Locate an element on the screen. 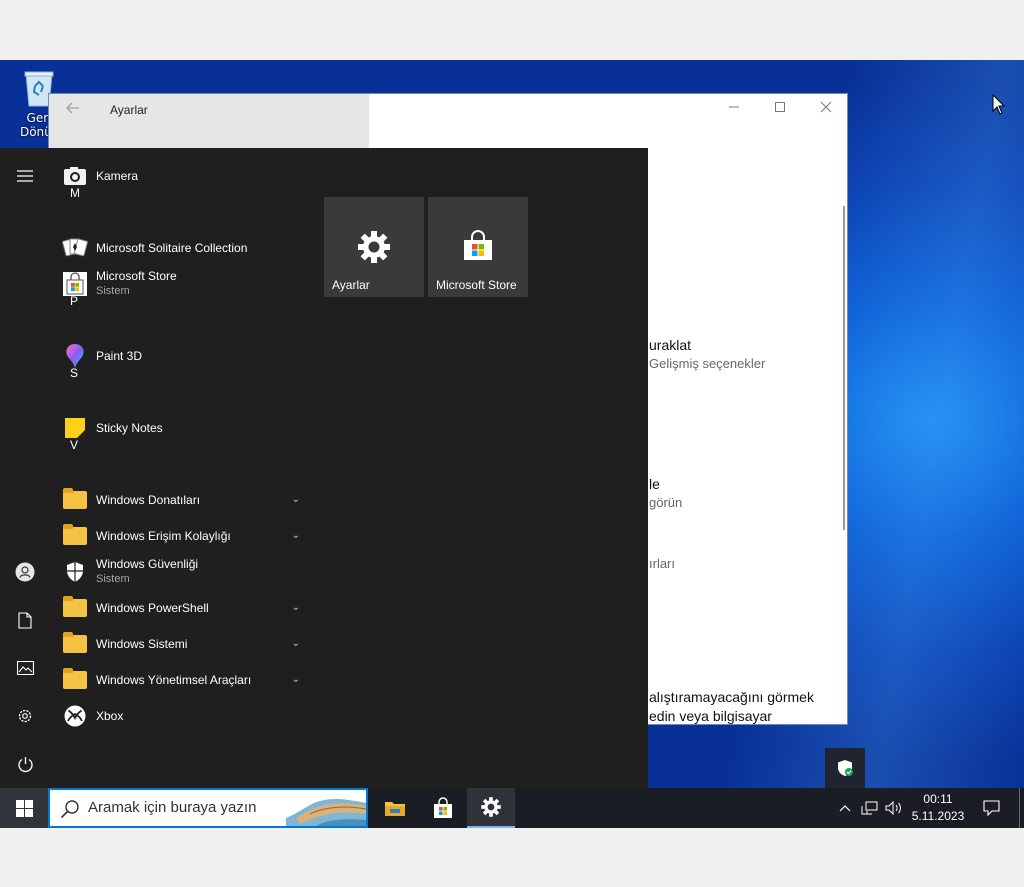  clock: 00:11 5.11.2023 is located at coordinates (938, 808).